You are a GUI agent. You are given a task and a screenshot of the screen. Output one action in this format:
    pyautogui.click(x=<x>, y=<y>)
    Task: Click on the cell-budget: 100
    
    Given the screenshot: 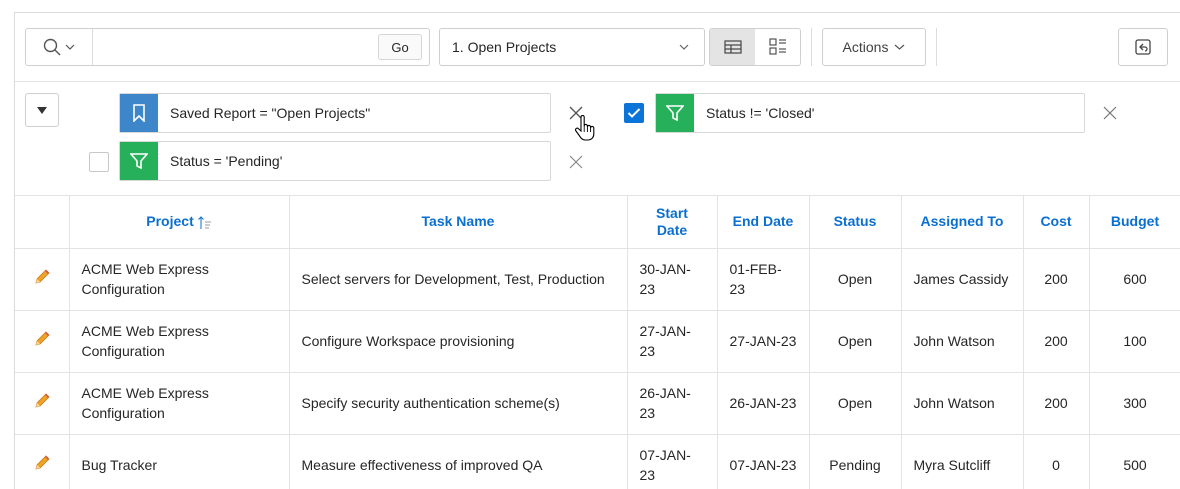 What is the action you would take?
    pyautogui.click(x=1134, y=341)
    